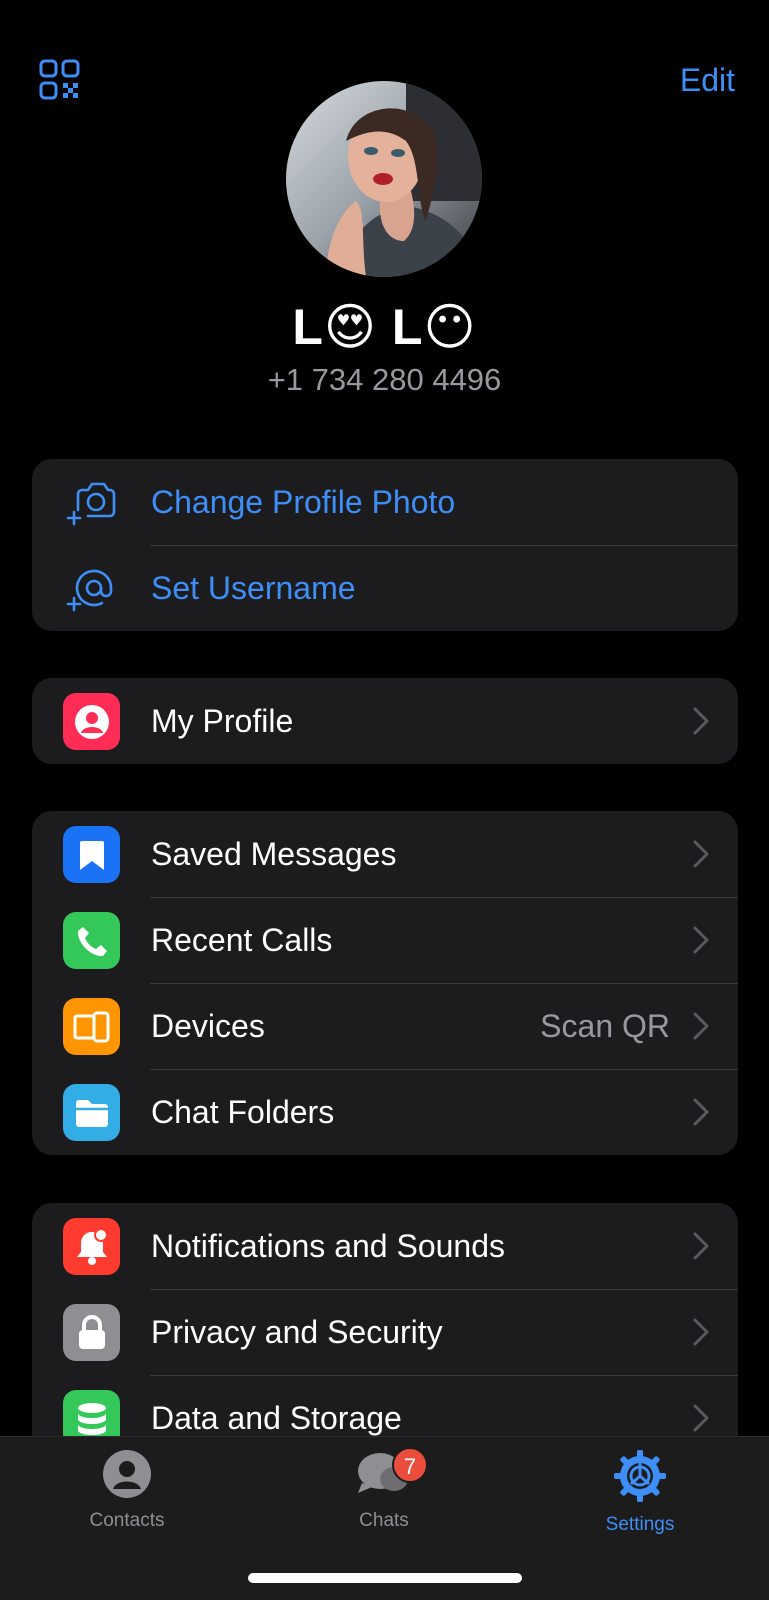 This screenshot has width=769, height=1600. I want to click on privacy-security-item: Privacy and Security, so click(385, 1332).